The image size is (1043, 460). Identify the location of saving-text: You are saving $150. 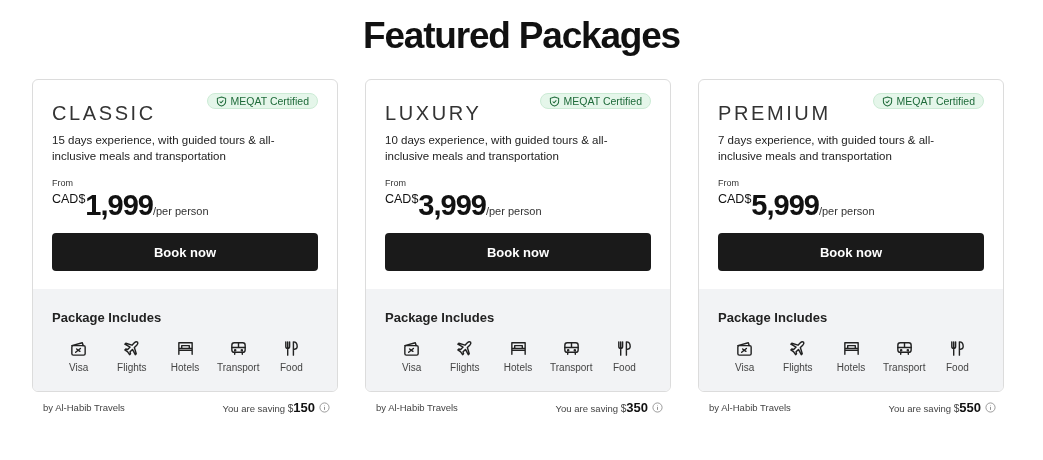
(268, 407).